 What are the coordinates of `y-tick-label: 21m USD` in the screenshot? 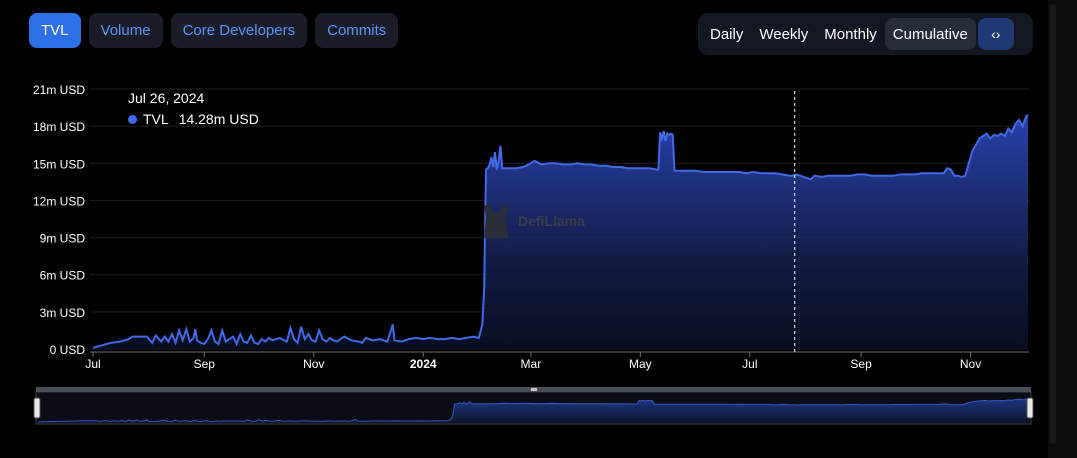 It's located at (59, 90).